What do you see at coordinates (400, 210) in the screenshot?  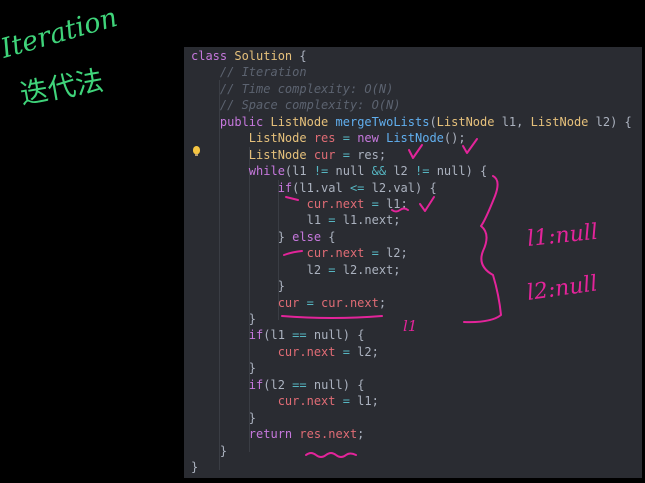 I see `underline-l1` at bounding box center [400, 210].